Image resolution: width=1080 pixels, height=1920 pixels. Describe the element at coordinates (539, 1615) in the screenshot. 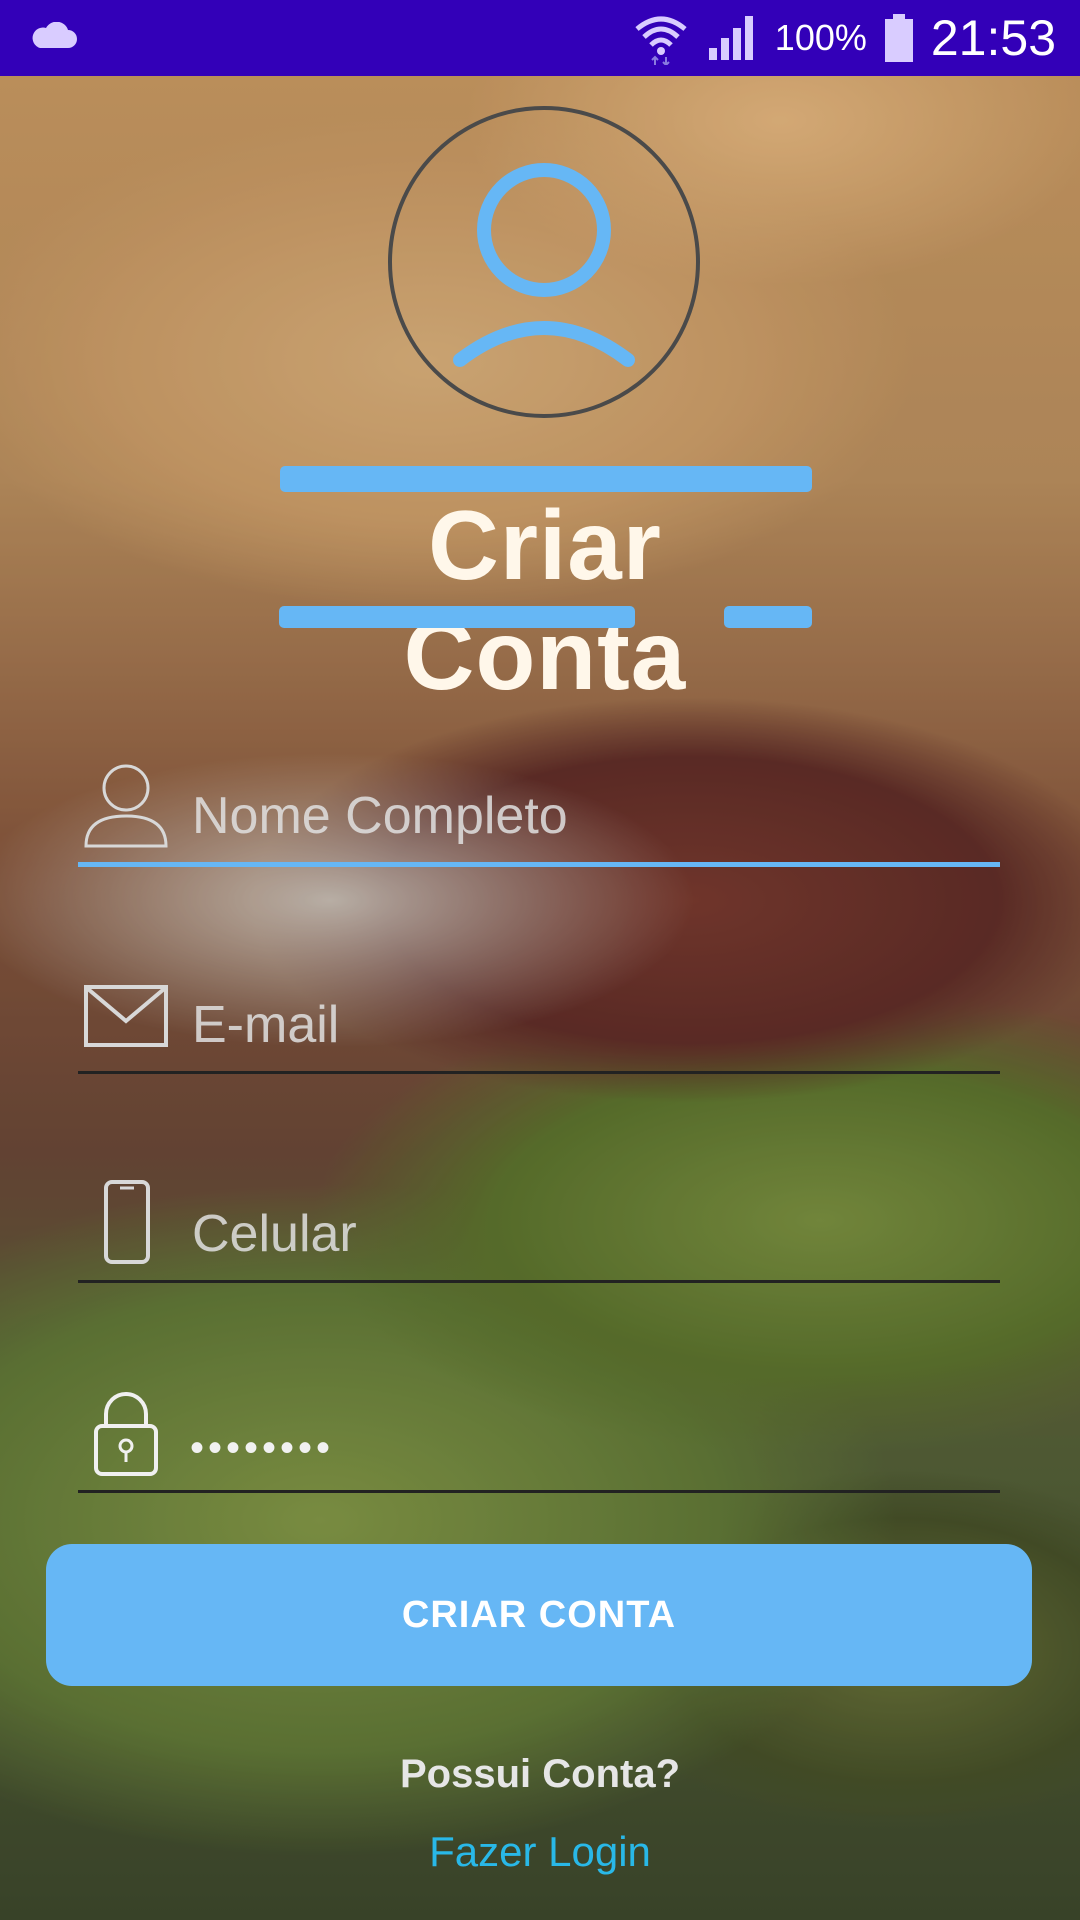

I see `create-account-button: CRIAR CONTA` at that location.